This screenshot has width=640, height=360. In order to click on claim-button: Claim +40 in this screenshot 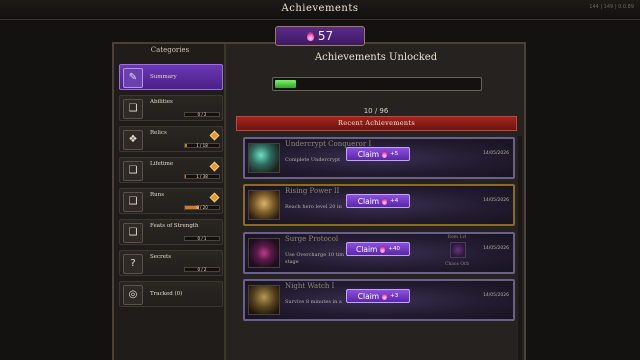, I will do `click(378, 249)`.